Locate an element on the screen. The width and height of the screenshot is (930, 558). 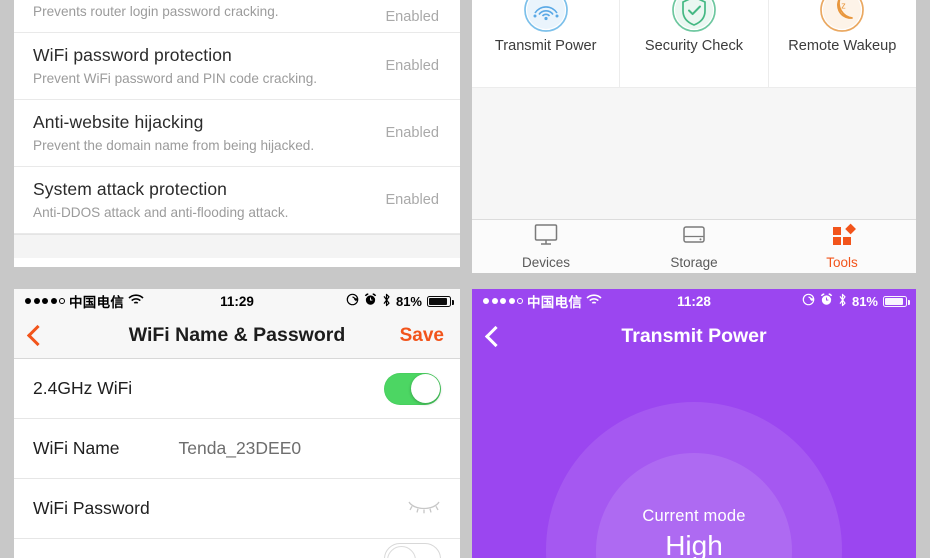
tools-empty-area is located at coordinates (694, 153).